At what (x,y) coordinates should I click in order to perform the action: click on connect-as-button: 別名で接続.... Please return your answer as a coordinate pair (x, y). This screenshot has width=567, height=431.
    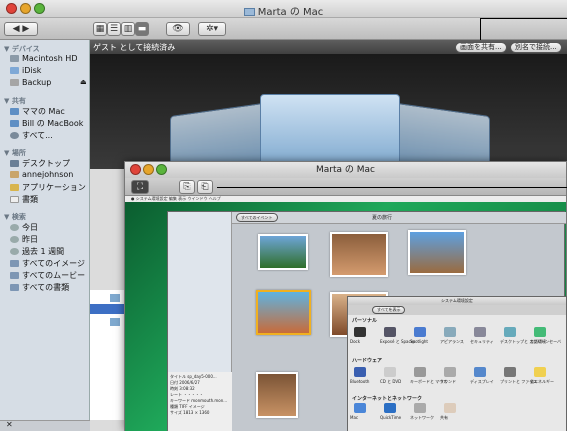
    Looking at the image, I should click on (536, 47).